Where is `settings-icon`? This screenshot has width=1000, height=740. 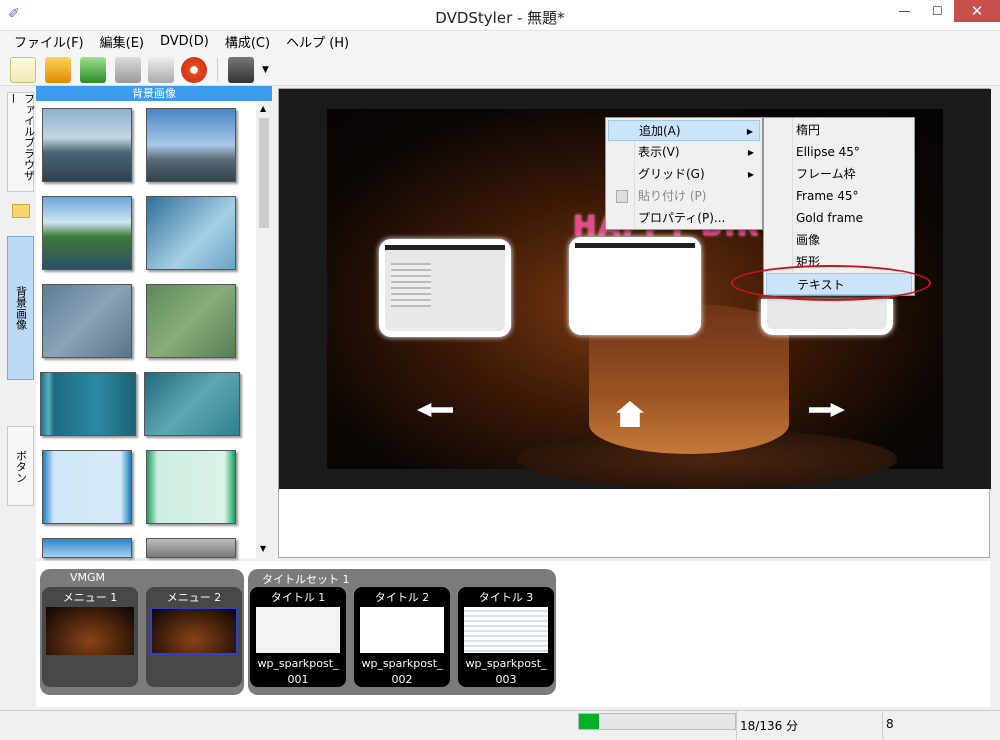 settings-icon is located at coordinates (128, 70).